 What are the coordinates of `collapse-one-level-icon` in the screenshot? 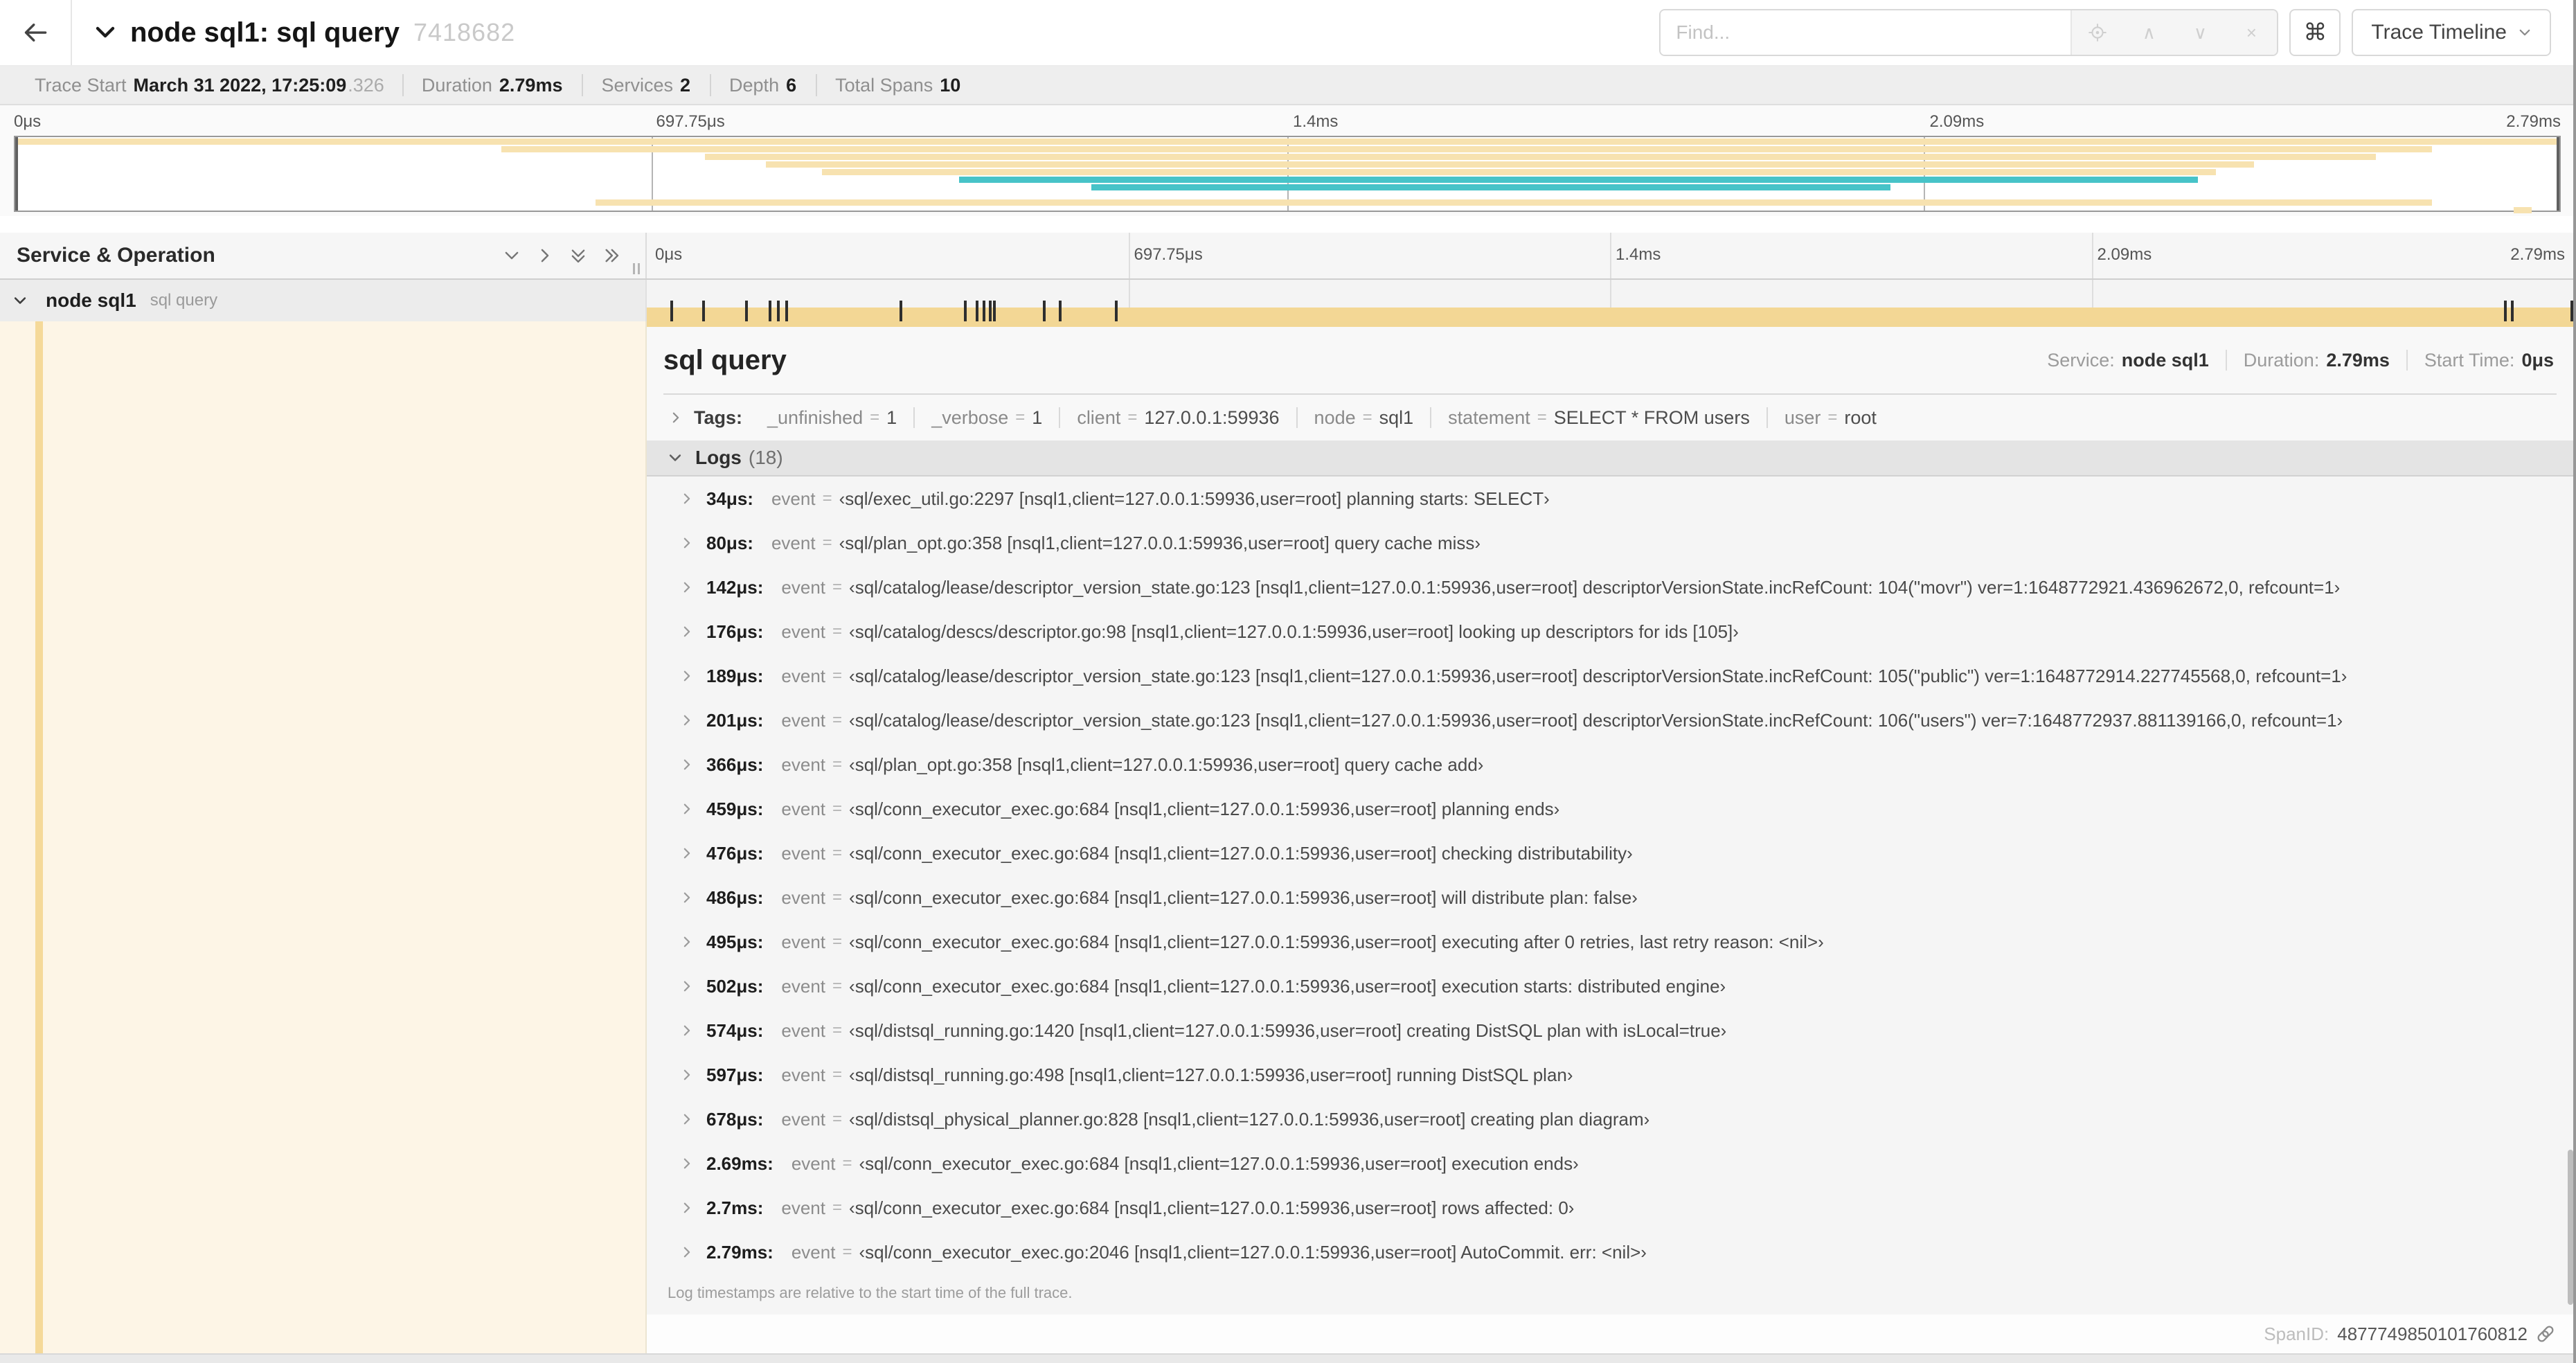 It's located at (545, 256).